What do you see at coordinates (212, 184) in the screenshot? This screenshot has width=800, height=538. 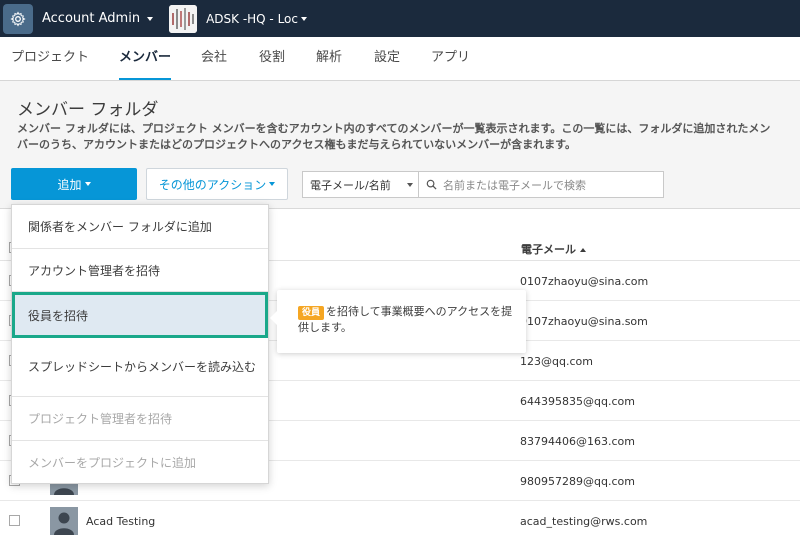 I see `more-actions-label: その他のアクション` at bounding box center [212, 184].